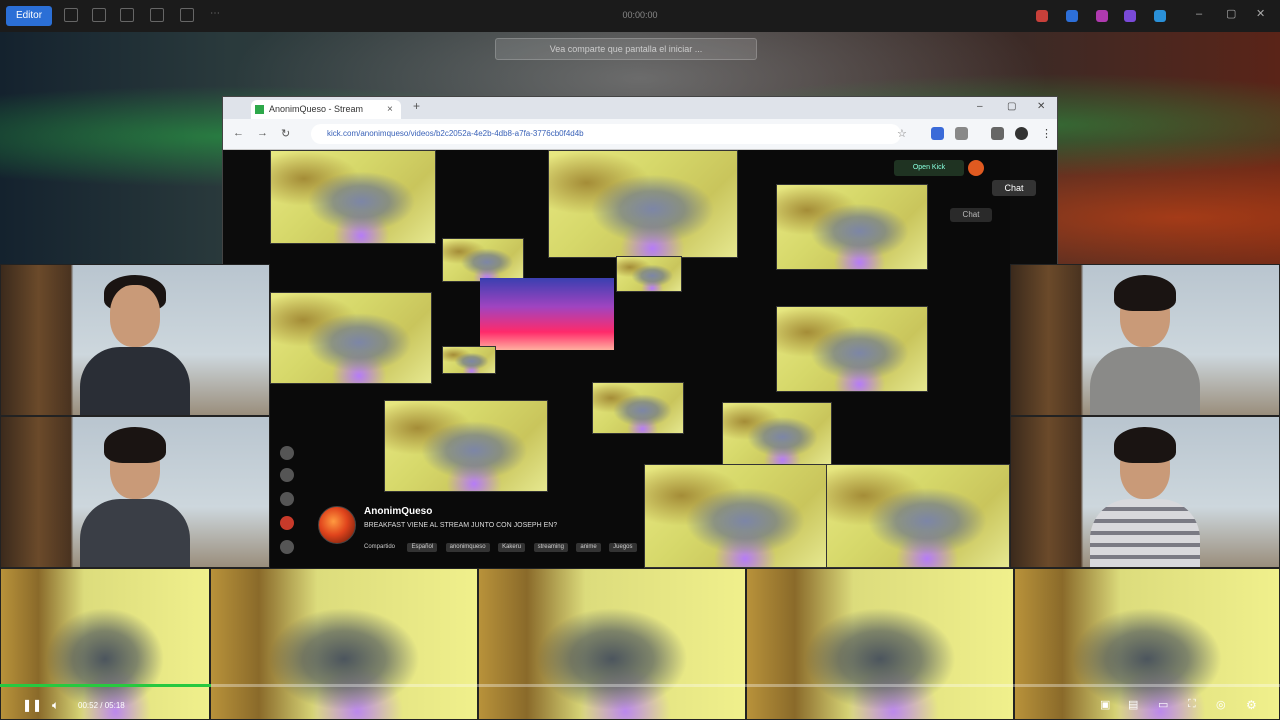 The height and width of the screenshot is (720, 1280). What do you see at coordinates (106, 685) in the screenshot?
I see `seek-bar-progress` at bounding box center [106, 685].